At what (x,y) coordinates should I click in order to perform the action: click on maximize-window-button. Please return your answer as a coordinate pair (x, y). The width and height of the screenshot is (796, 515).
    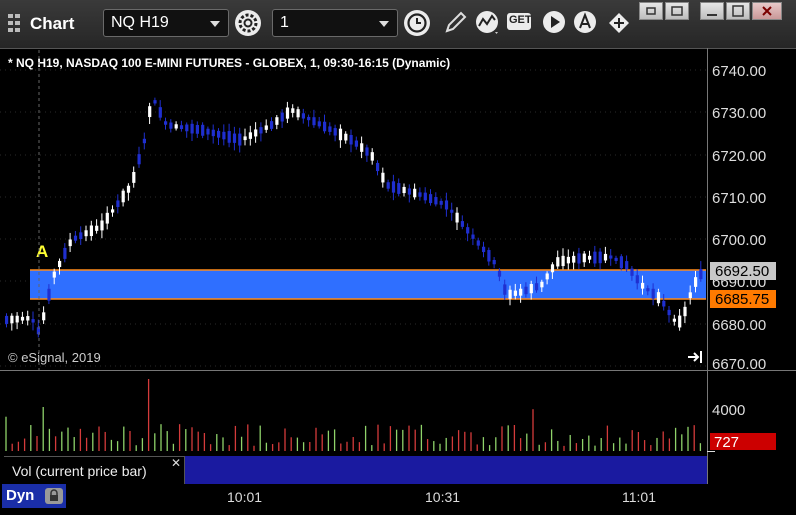
    Looking at the image, I should click on (738, 11).